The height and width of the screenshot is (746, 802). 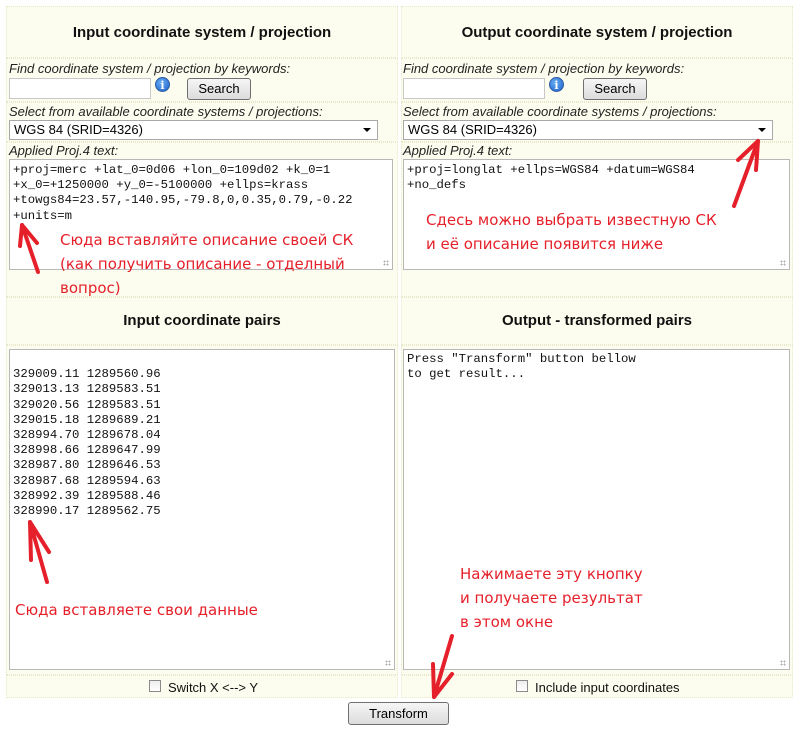 I want to click on output-cs-selected: WGS 84 (SRID=4326), so click(x=472, y=129).